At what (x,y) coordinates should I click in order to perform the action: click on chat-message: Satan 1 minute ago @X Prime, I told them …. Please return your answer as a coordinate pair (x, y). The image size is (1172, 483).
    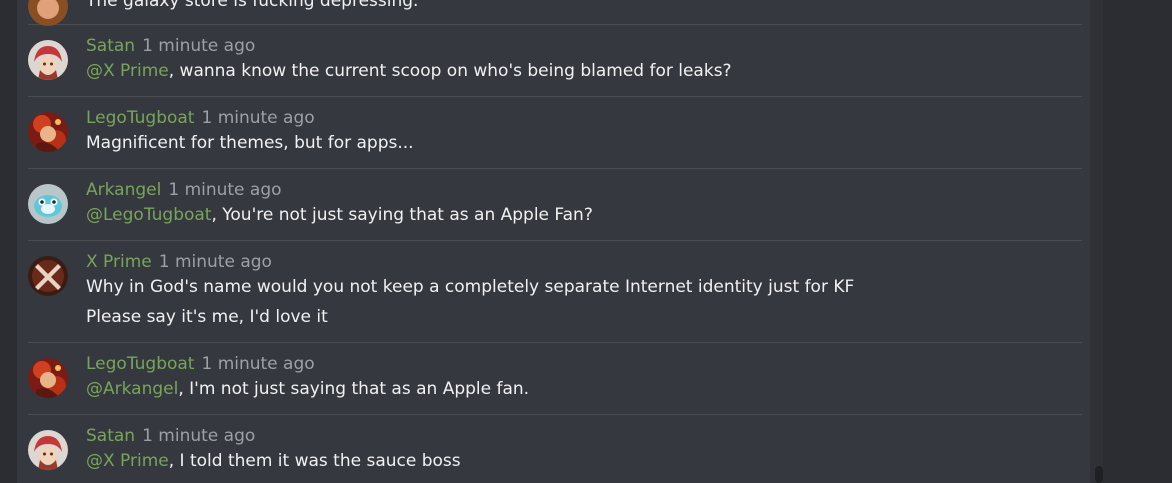
    Looking at the image, I should click on (555, 448).